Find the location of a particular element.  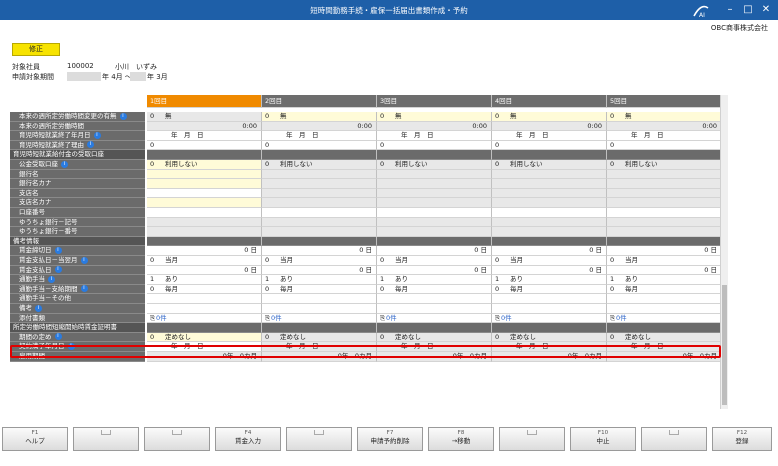

fkey-f7-button: F7 申請予約削除 is located at coordinates (390, 439).